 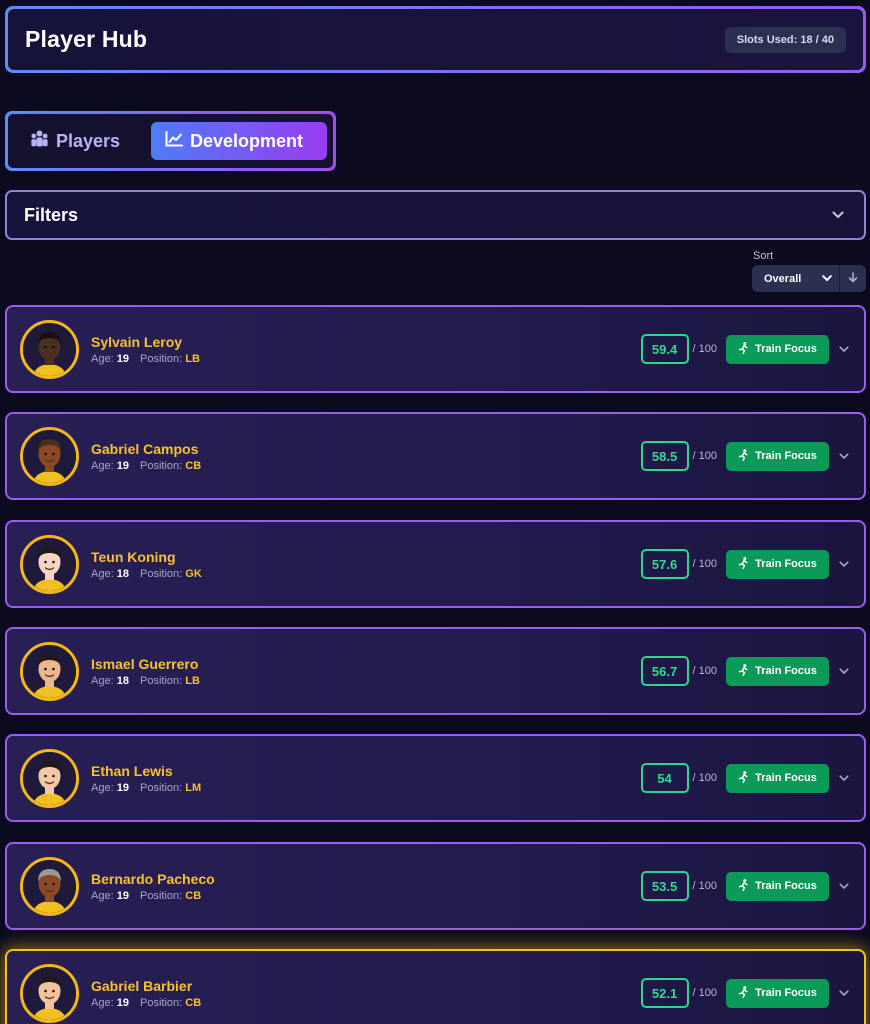 I want to click on header-bar: Player Hub Slots Used: 18 / 40, so click(x=435, y=39).